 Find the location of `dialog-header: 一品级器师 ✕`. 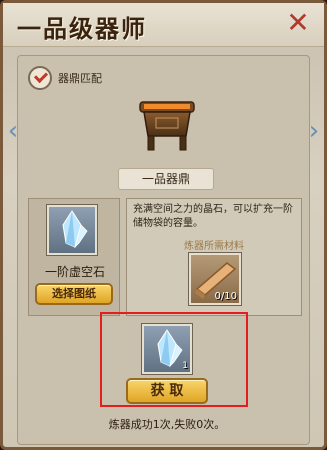

dialog-header: 一品级器师 ✕ is located at coordinates (163, 25).